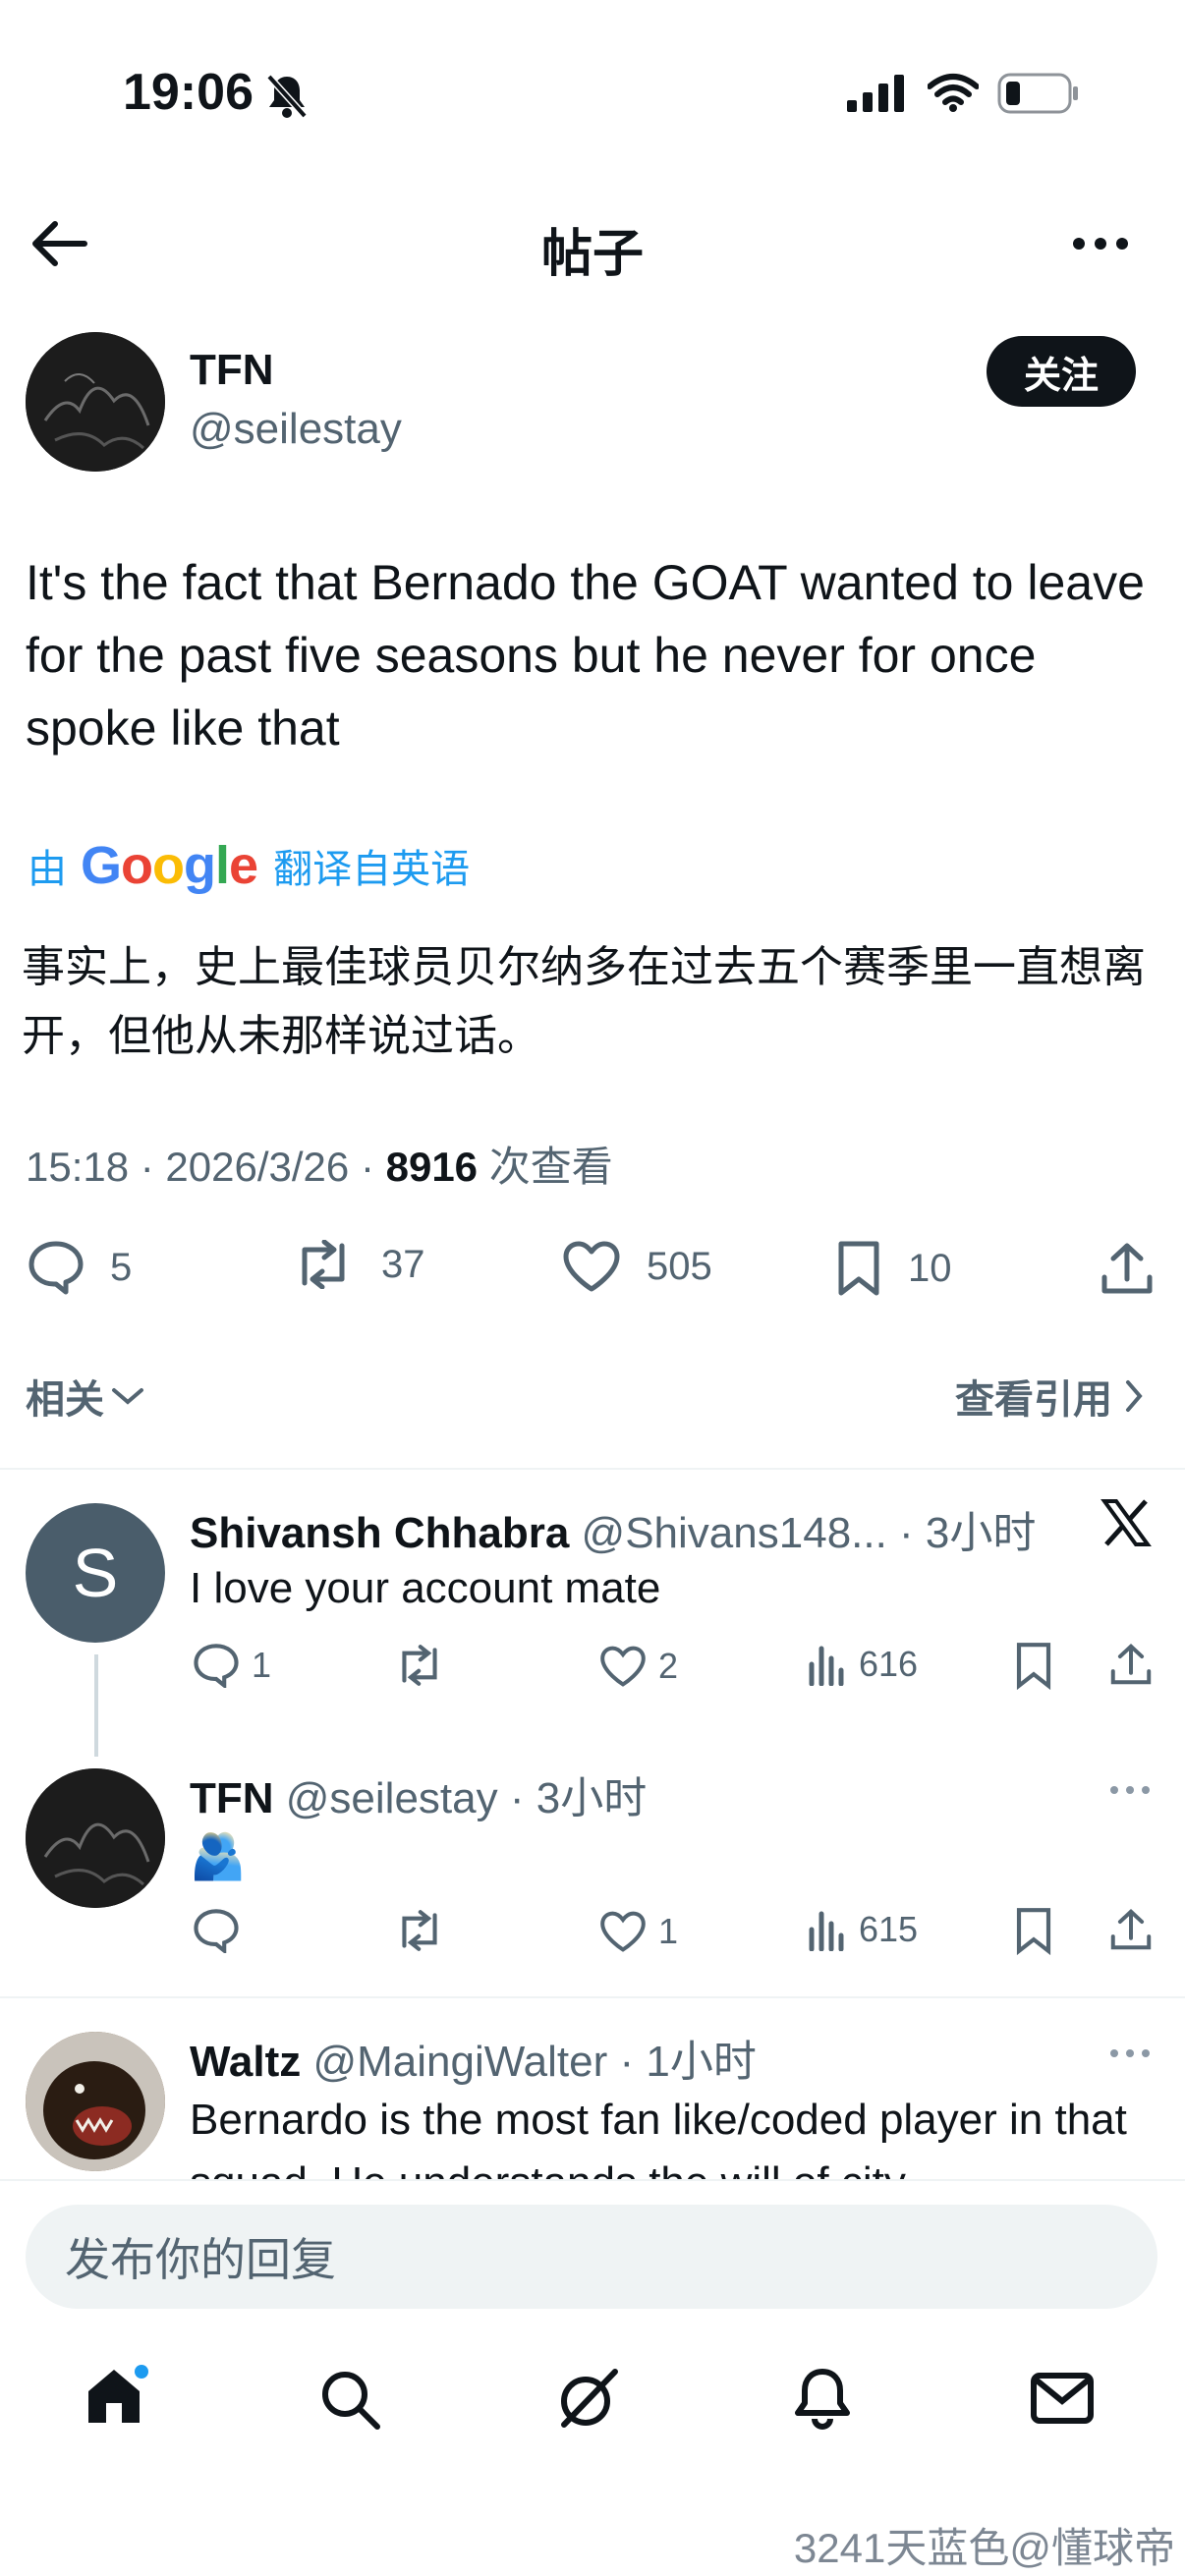 The height and width of the screenshot is (2576, 1185). What do you see at coordinates (169, 865) in the screenshot?
I see `google-logo: Google` at bounding box center [169, 865].